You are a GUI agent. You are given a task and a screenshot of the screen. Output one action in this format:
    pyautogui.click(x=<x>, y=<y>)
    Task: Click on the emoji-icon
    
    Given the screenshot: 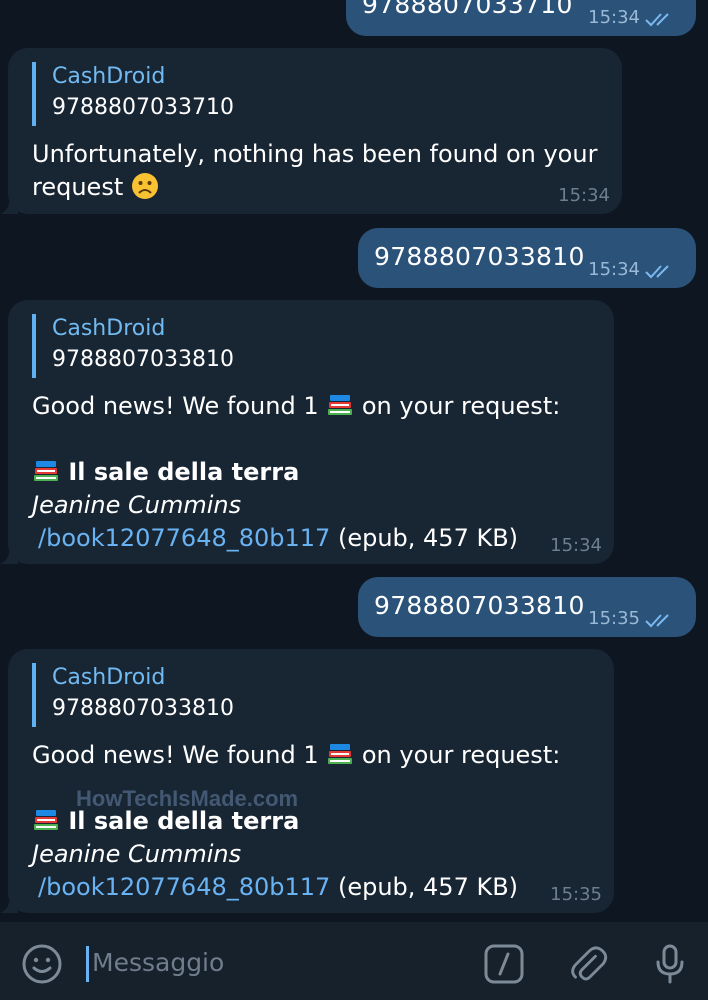 What is the action you would take?
    pyautogui.click(x=42, y=964)
    